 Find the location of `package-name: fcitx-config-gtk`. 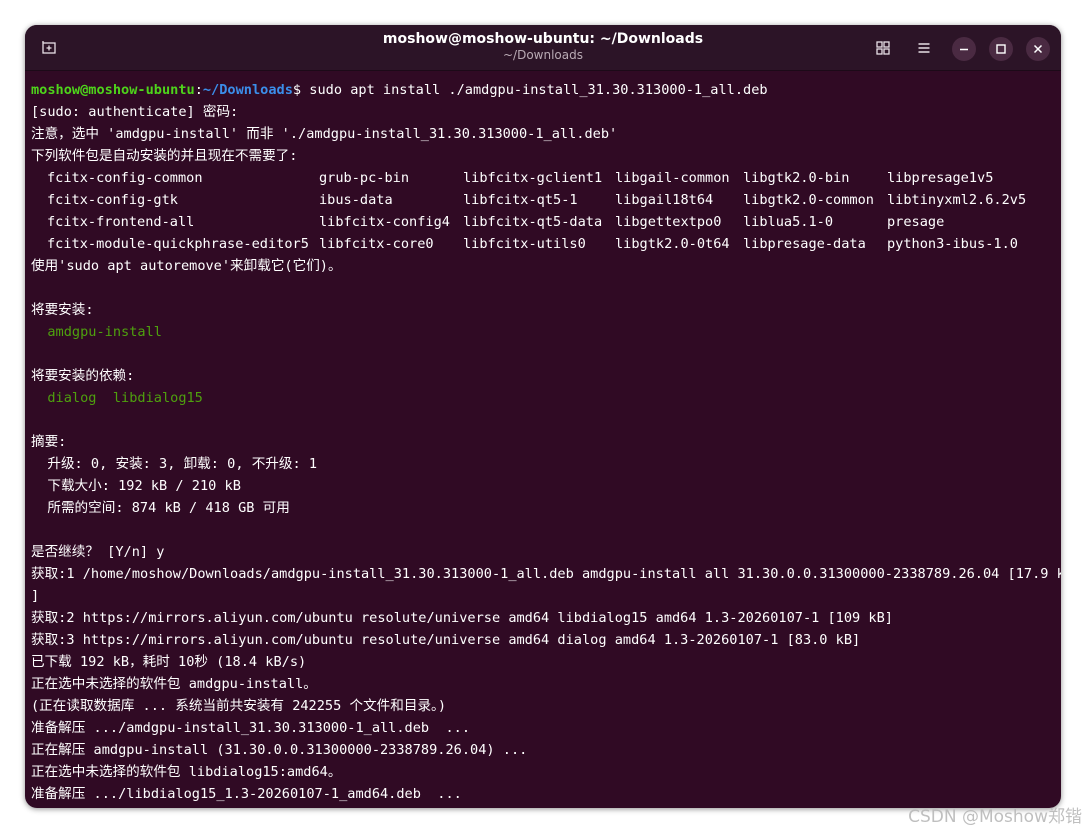

package-name: fcitx-config-gtk is located at coordinates (112, 200).